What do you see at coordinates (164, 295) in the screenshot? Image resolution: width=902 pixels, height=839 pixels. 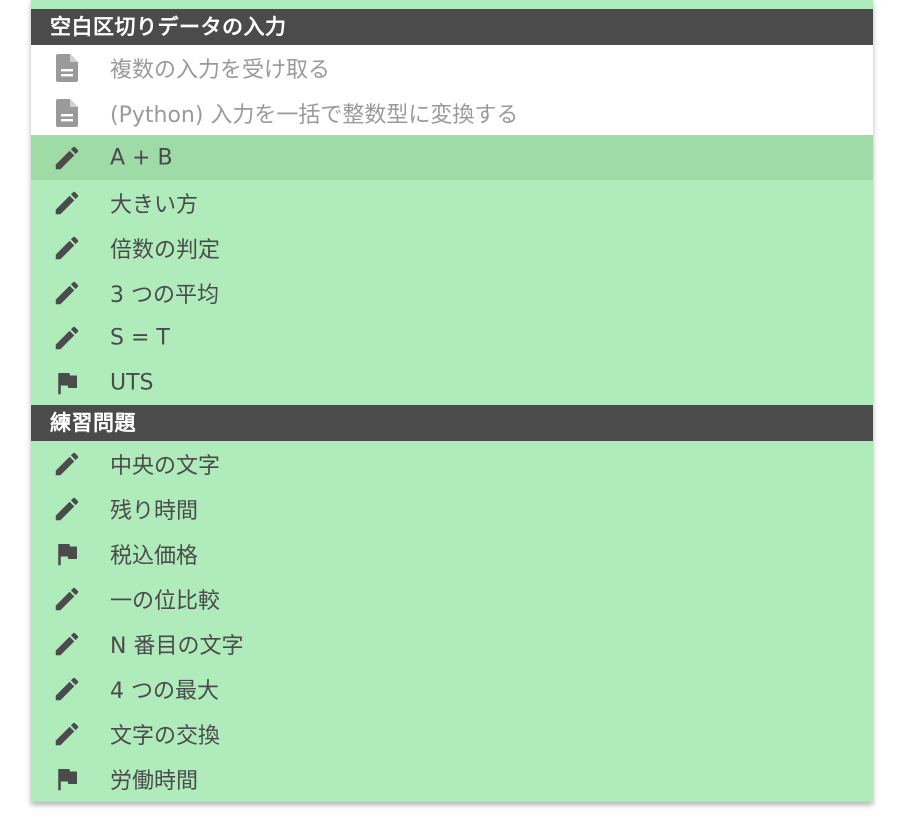 I see `lesson-item-label: 3 つの平均` at bounding box center [164, 295].